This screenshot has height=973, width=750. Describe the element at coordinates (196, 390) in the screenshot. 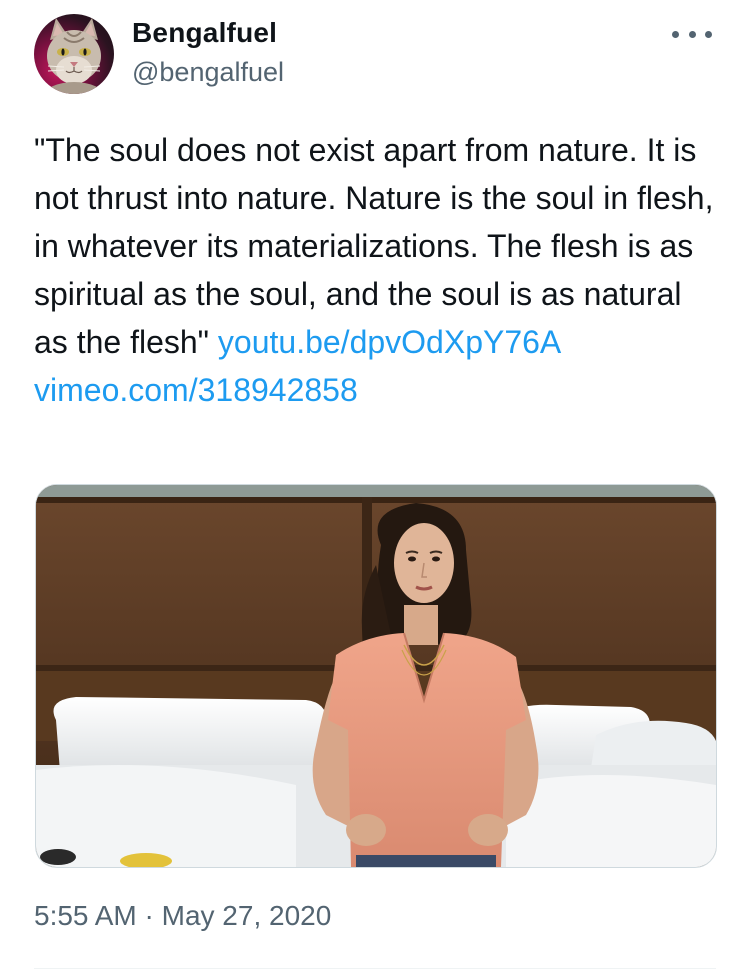

I see `vimeo-link: vimeo.com/318942858` at that location.